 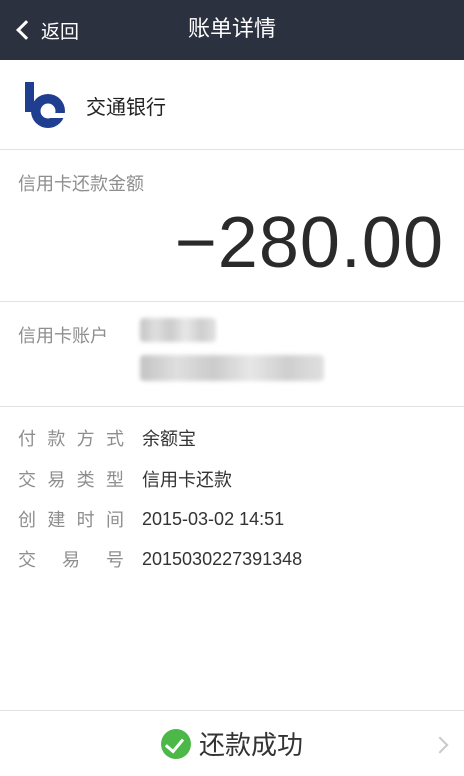 What do you see at coordinates (63, 336) in the screenshot?
I see `account-label: 信用卡账户` at bounding box center [63, 336].